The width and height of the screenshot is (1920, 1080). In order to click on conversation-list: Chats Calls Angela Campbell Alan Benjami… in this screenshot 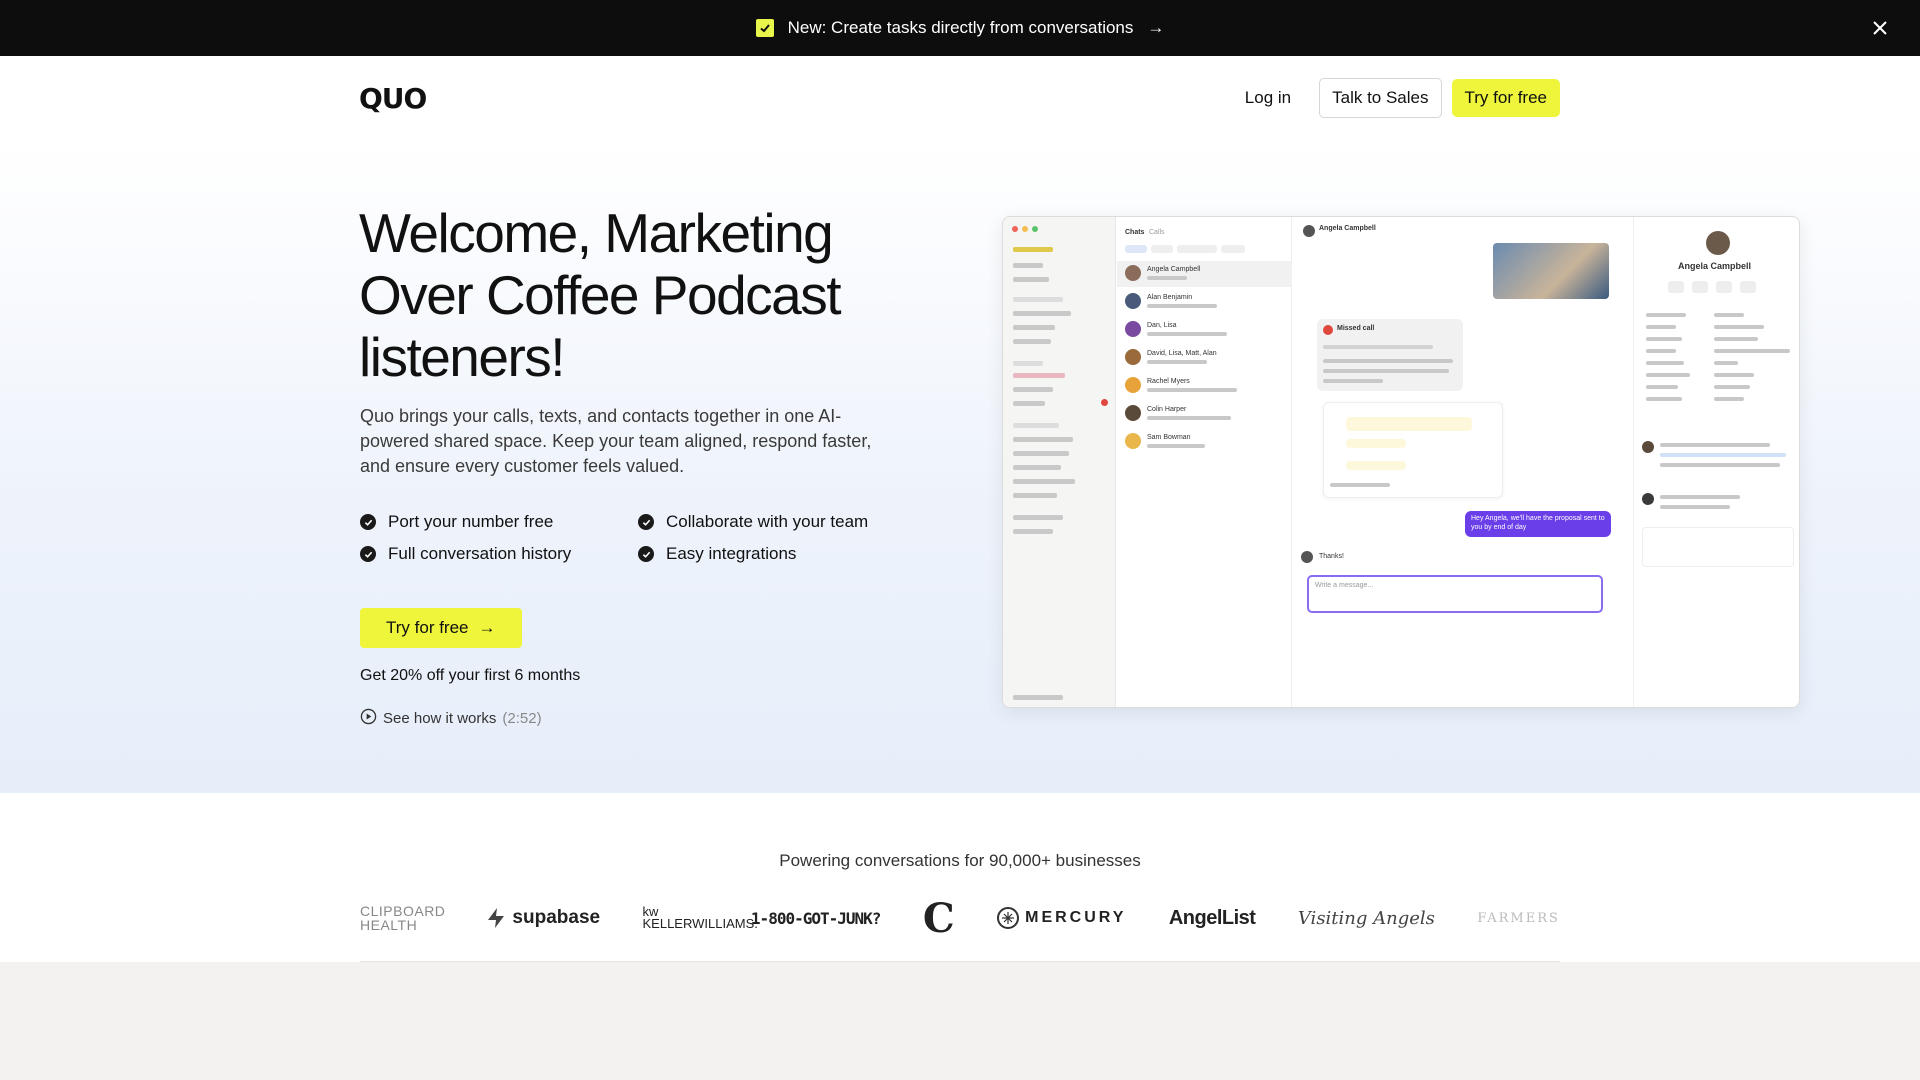, I will do `click(1204, 462)`.